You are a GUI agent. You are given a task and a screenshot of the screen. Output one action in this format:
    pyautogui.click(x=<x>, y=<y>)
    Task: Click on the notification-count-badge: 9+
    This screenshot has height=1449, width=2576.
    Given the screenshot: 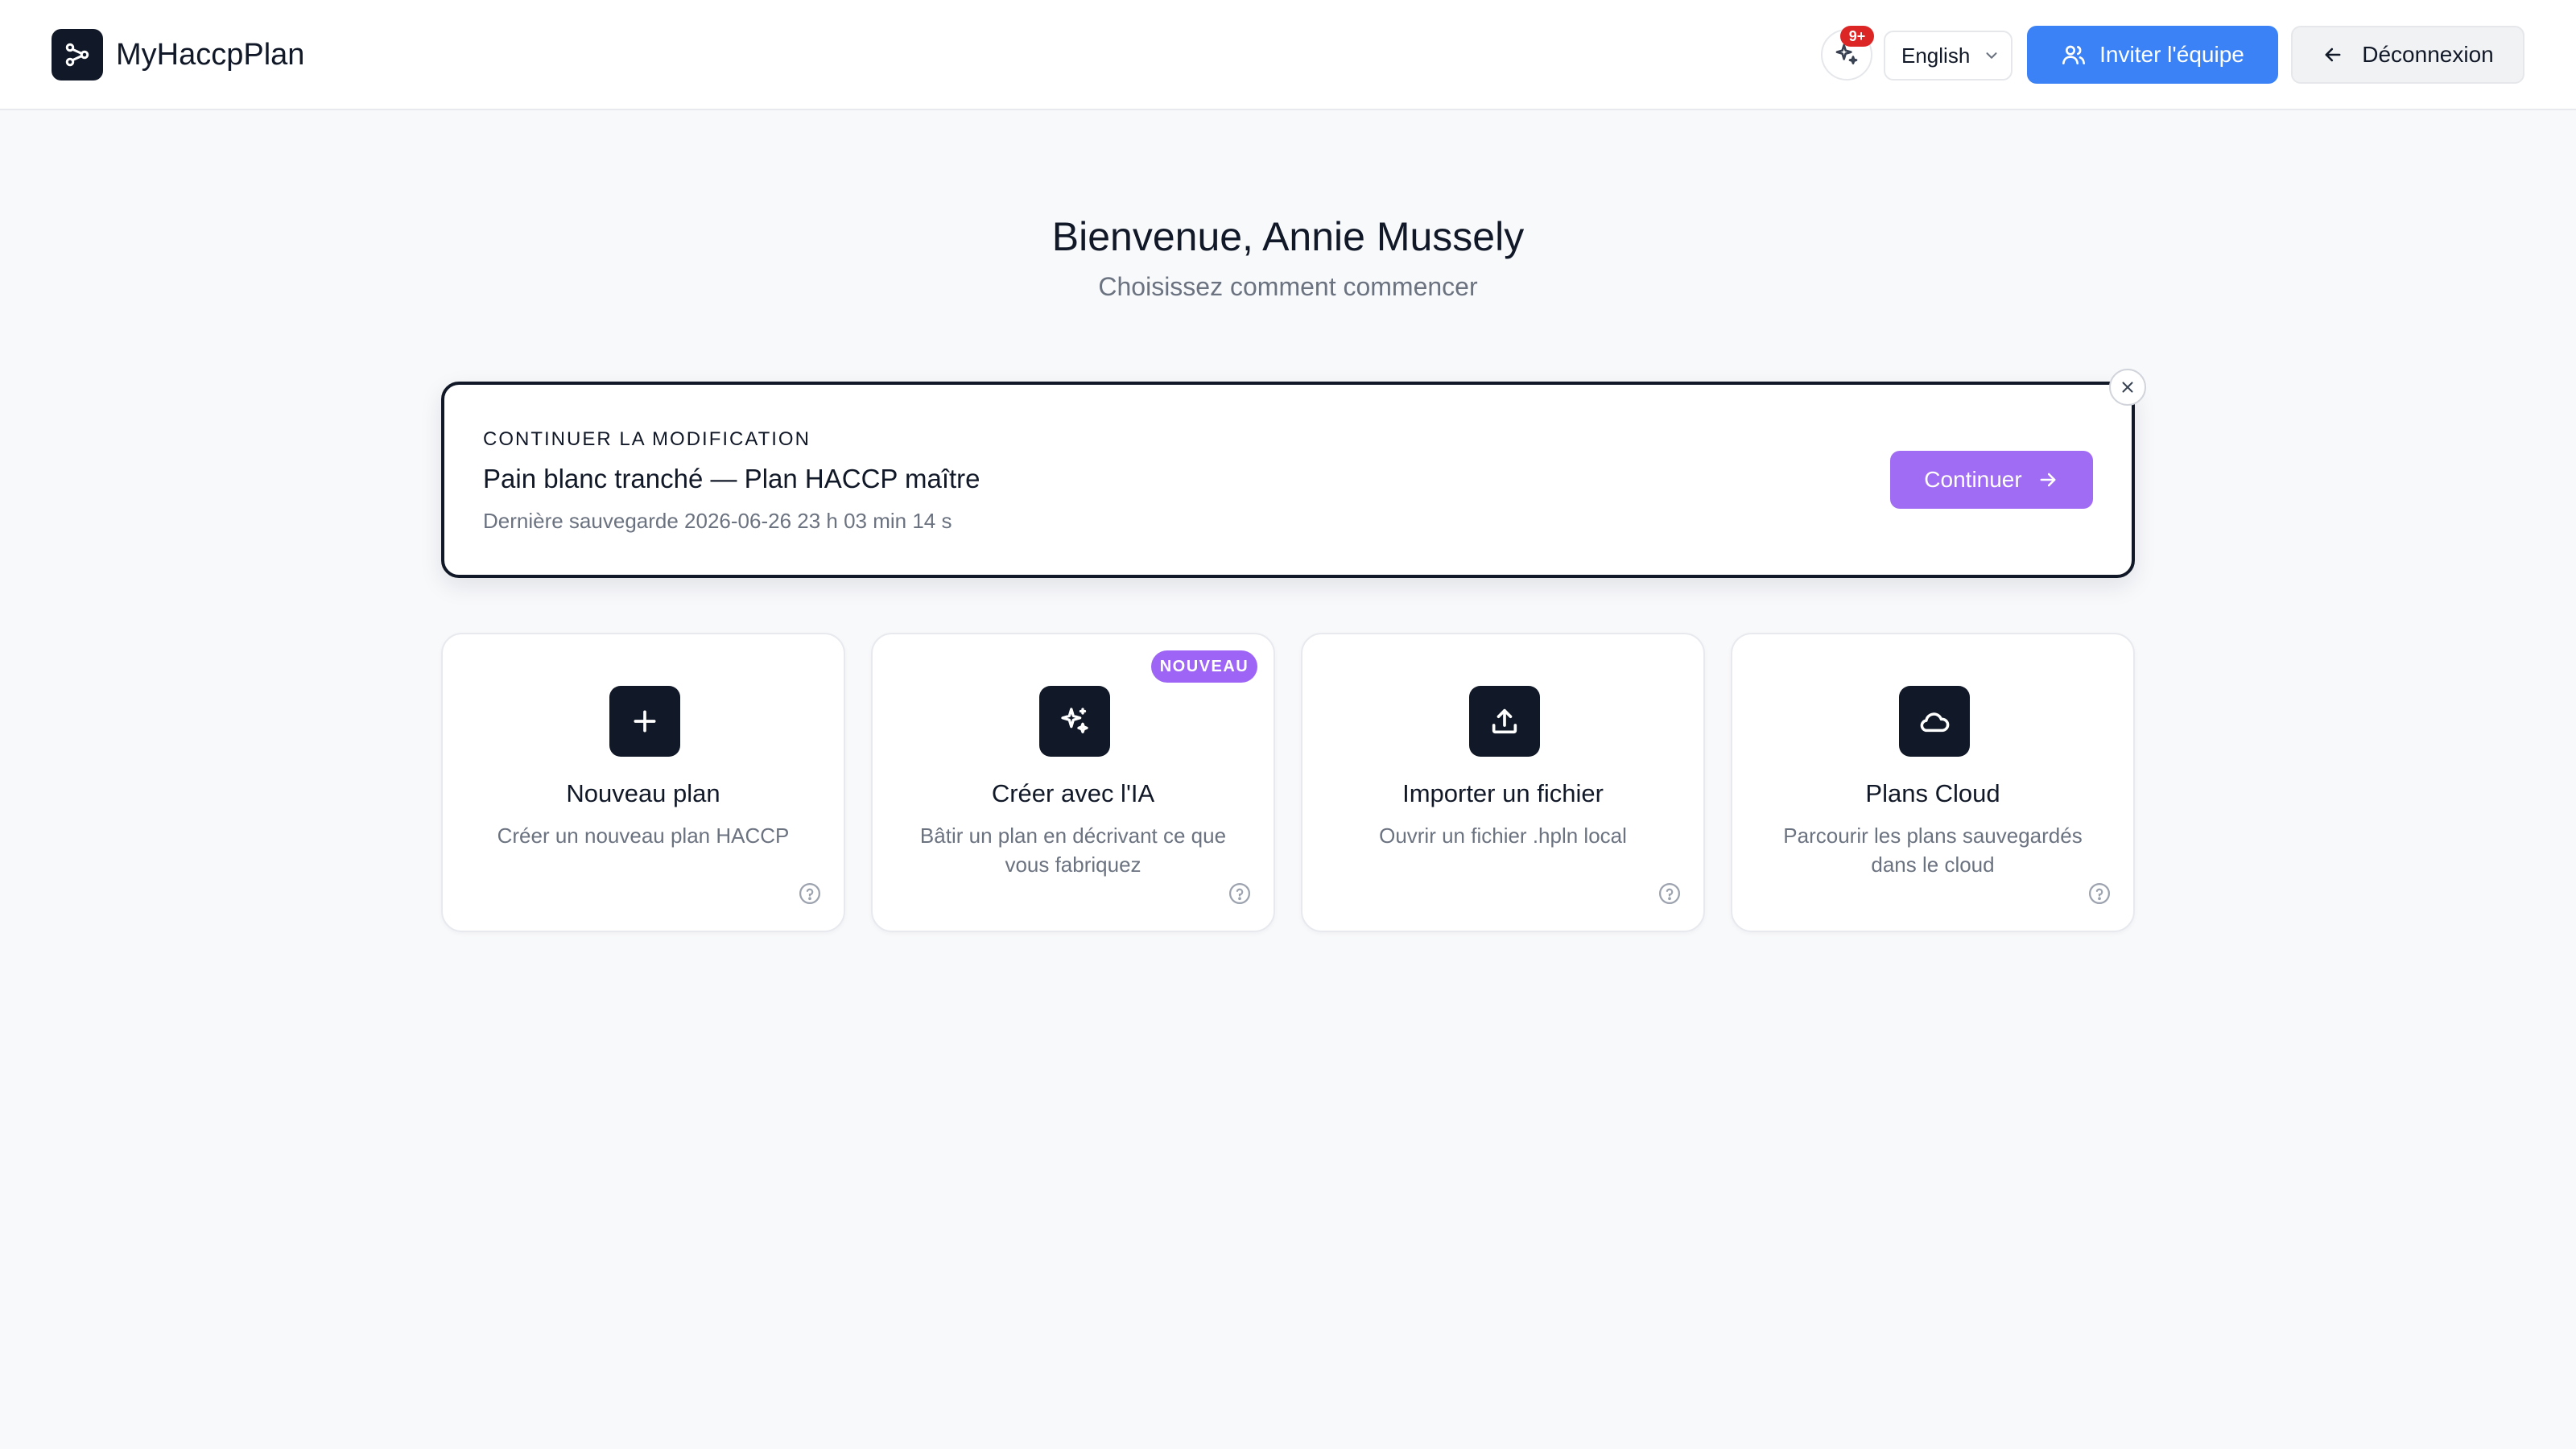 What is the action you would take?
    pyautogui.click(x=1857, y=36)
    